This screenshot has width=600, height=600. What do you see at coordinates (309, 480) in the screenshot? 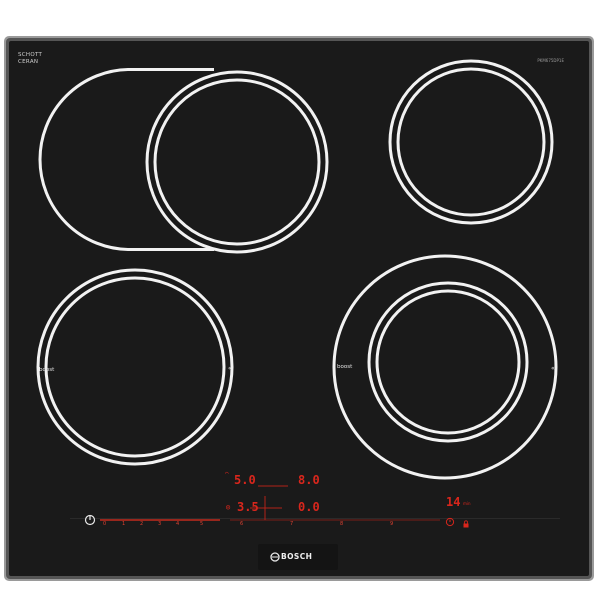
I see `display-top-right: 8.0` at bounding box center [309, 480].